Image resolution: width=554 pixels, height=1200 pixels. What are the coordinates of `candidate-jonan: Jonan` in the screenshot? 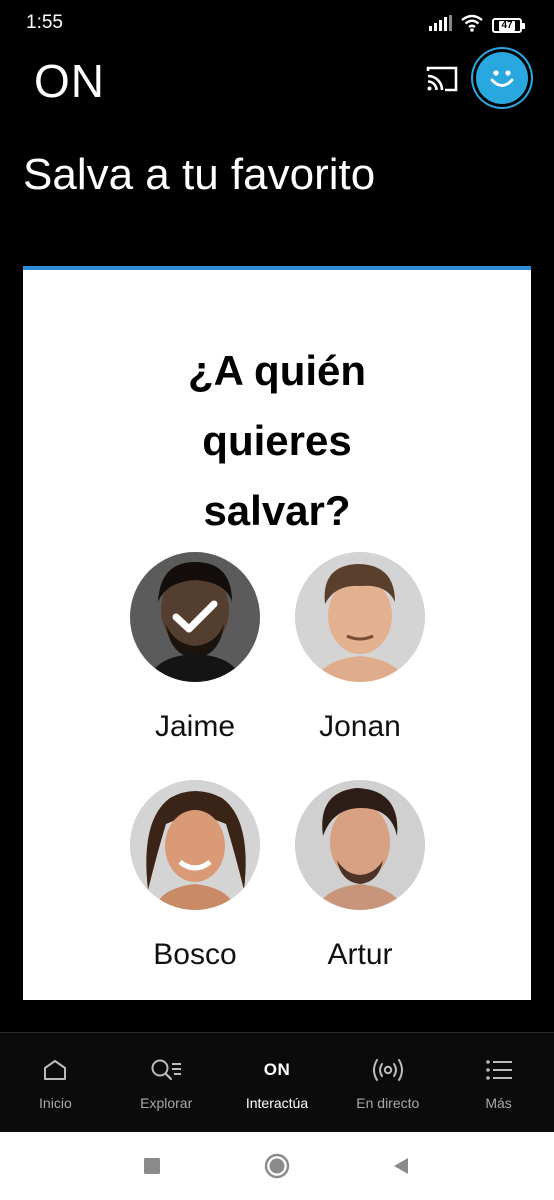 It's located at (360, 648).